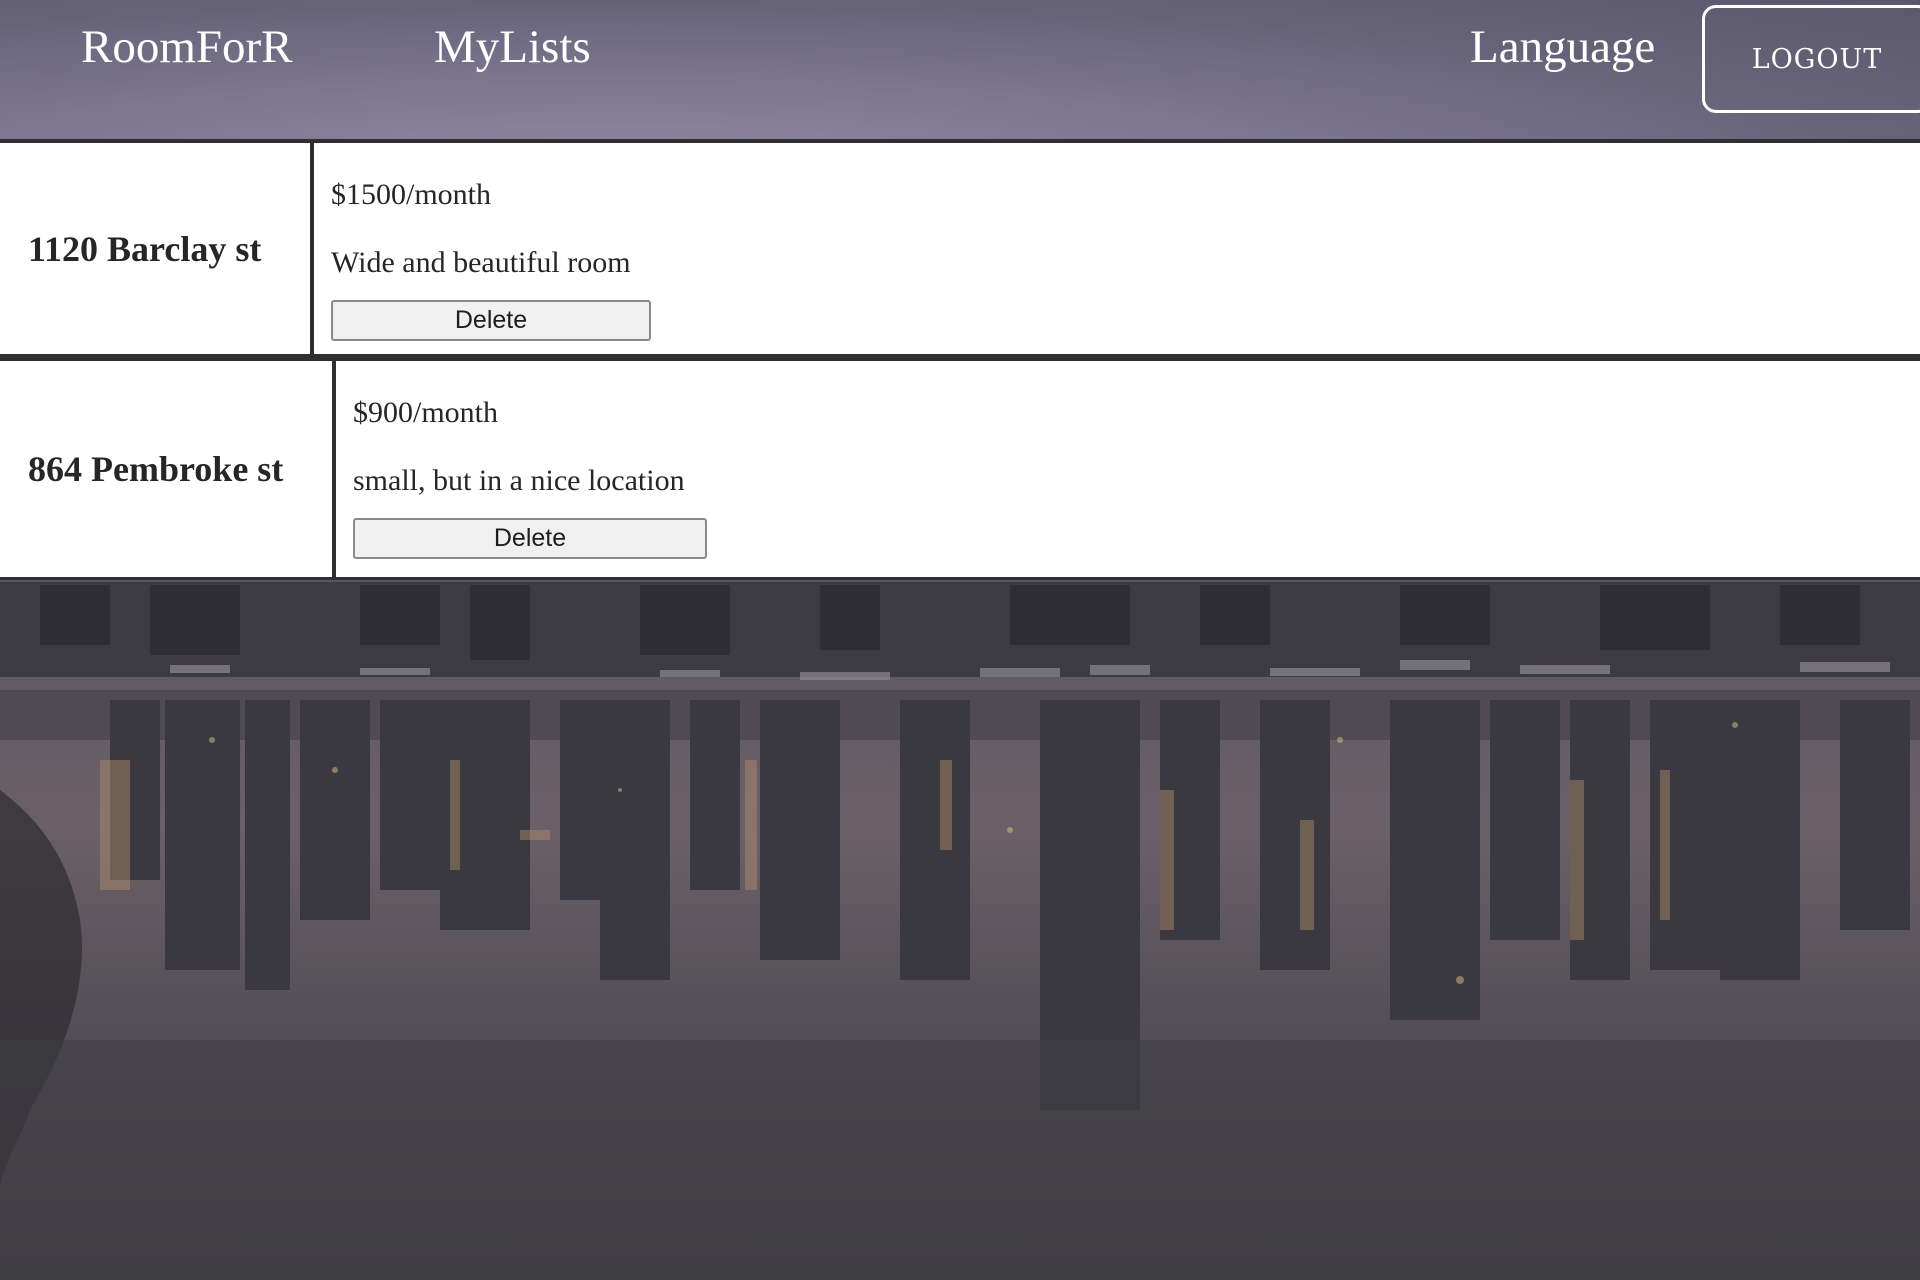 The height and width of the screenshot is (1280, 1920). What do you see at coordinates (411, 194) in the screenshot?
I see `listing-price: $1500/month` at bounding box center [411, 194].